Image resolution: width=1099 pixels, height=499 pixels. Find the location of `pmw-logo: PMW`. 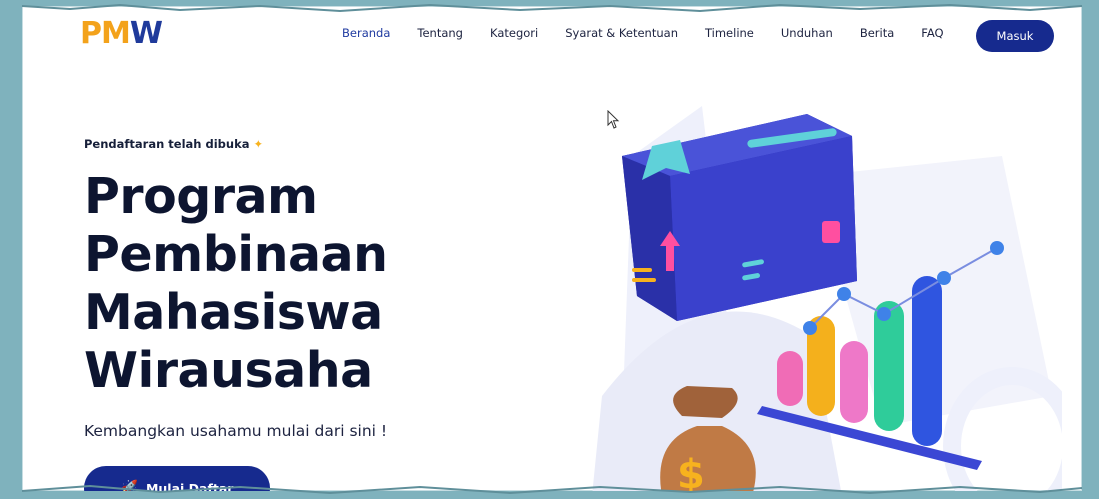

pmw-logo: PMW is located at coordinates (128, 37).